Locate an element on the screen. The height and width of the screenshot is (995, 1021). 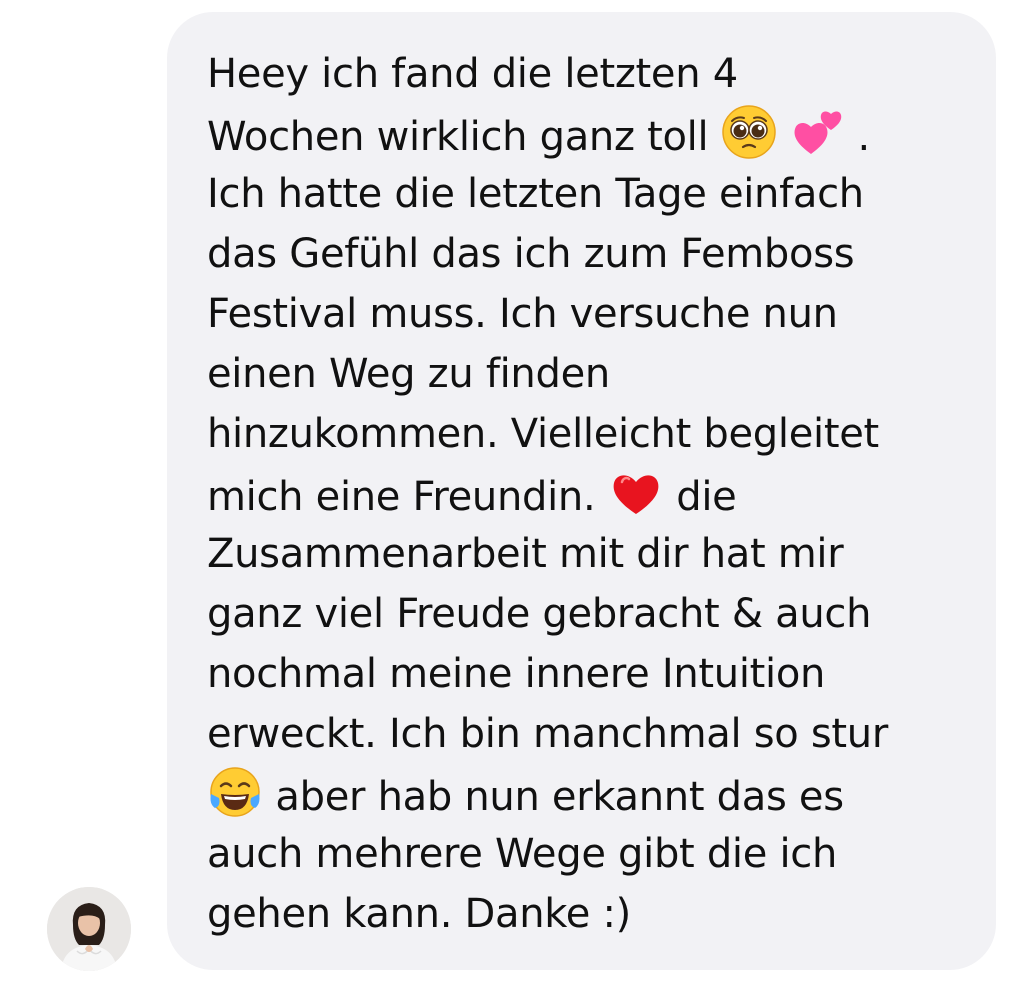
message-line: mich eine Freundin. die is located at coordinates (472, 494).